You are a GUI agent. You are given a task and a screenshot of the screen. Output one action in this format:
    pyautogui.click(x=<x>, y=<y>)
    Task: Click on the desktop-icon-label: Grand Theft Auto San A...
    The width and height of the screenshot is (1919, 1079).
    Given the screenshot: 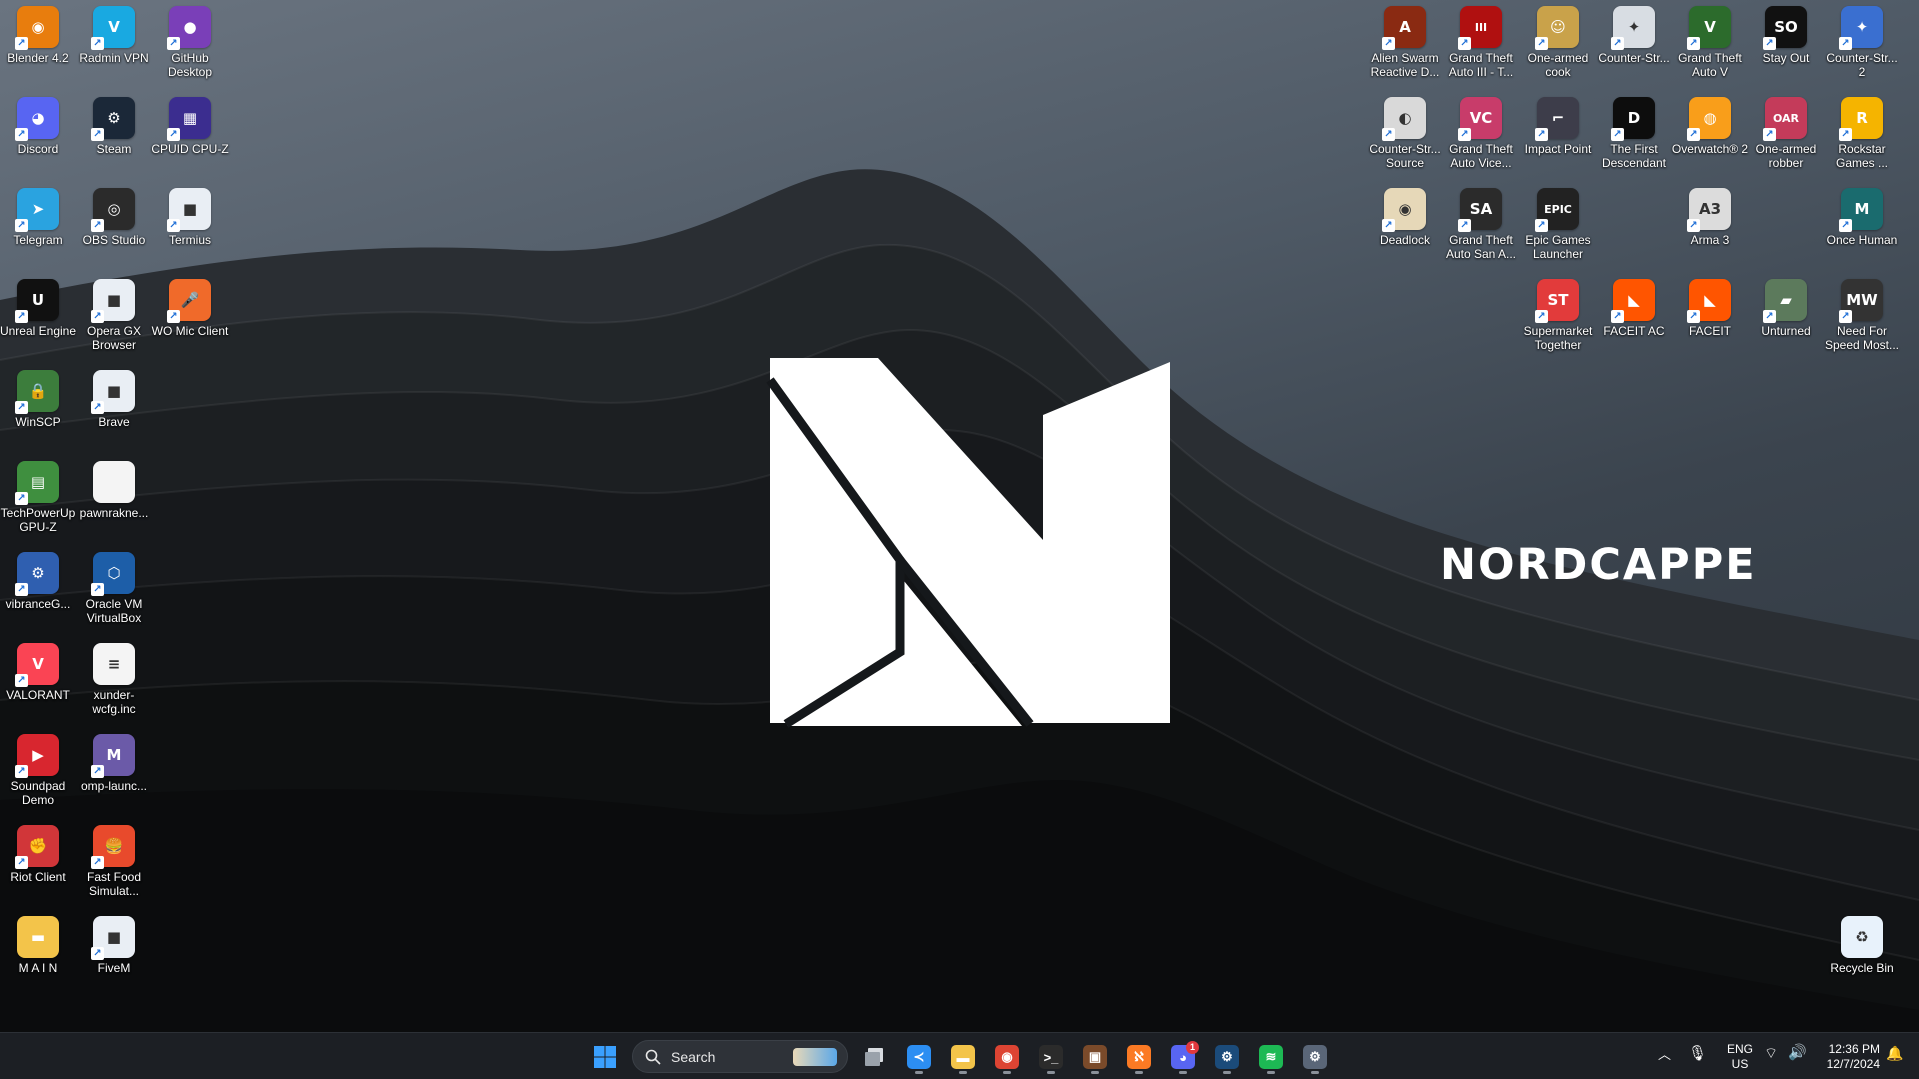 What is the action you would take?
    pyautogui.click(x=1481, y=247)
    